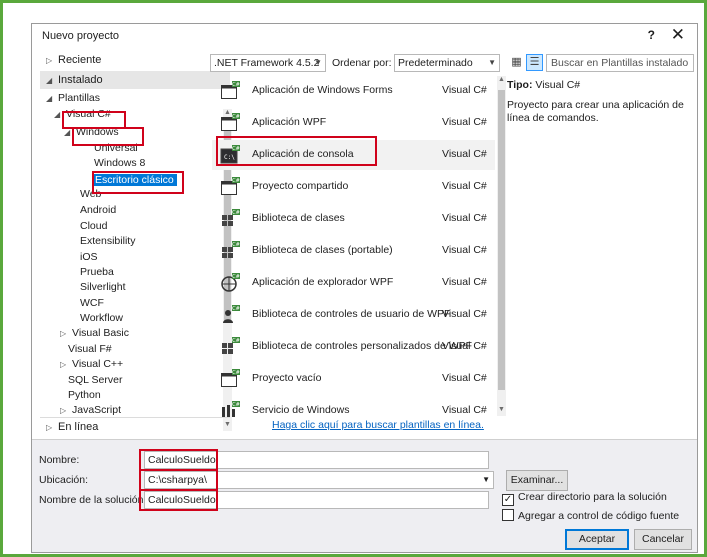  I want to click on scroll-up-icon: ▲, so click(501, 81).